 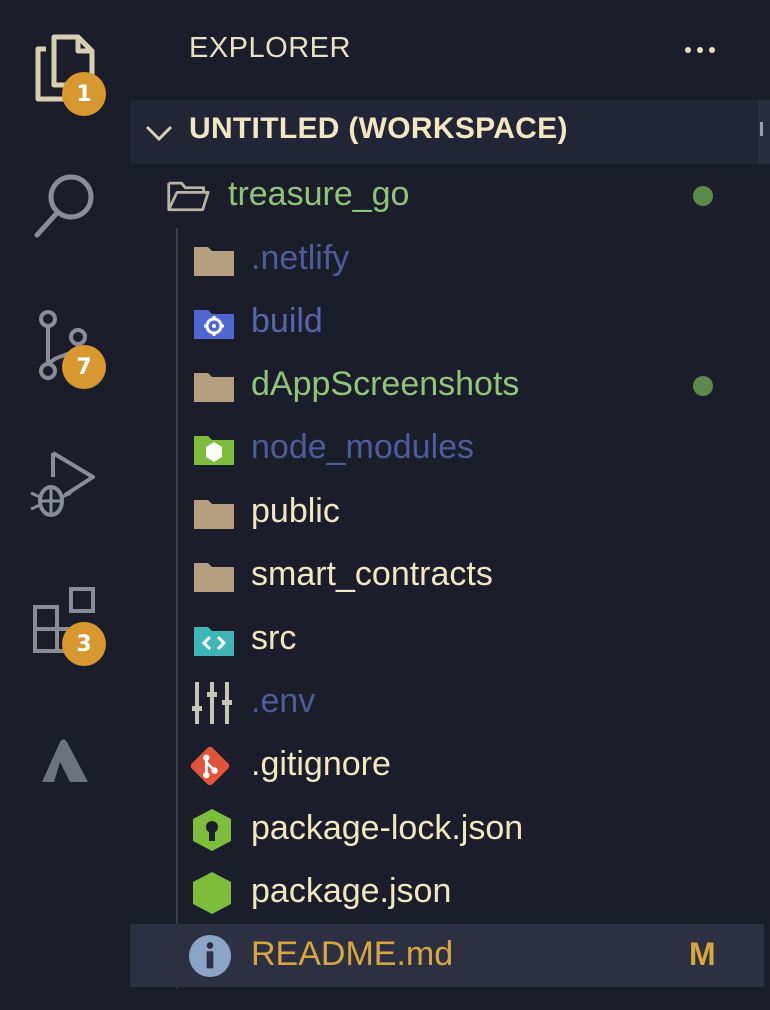 What do you see at coordinates (214, 640) in the screenshot?
I see `src-folder-icon` at bounding box center [214, 640].